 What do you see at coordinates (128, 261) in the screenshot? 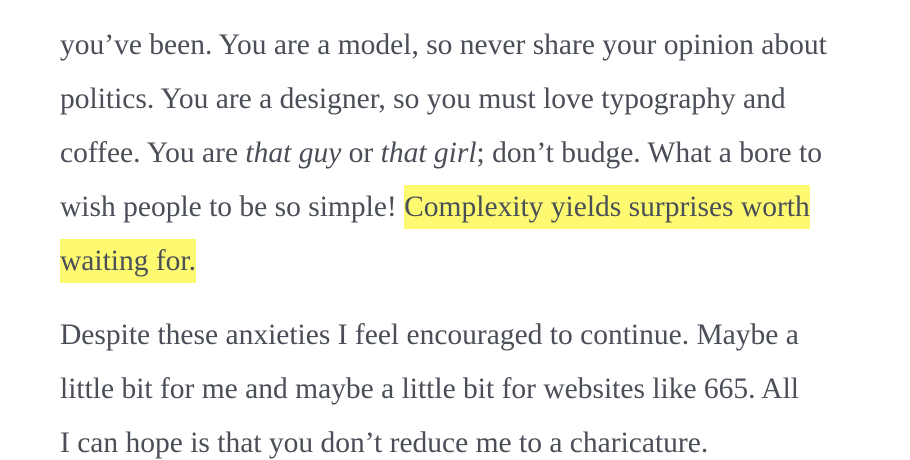
I see `highlighted-quote-part-2: waiting for.` at bounding box center [128, 261].